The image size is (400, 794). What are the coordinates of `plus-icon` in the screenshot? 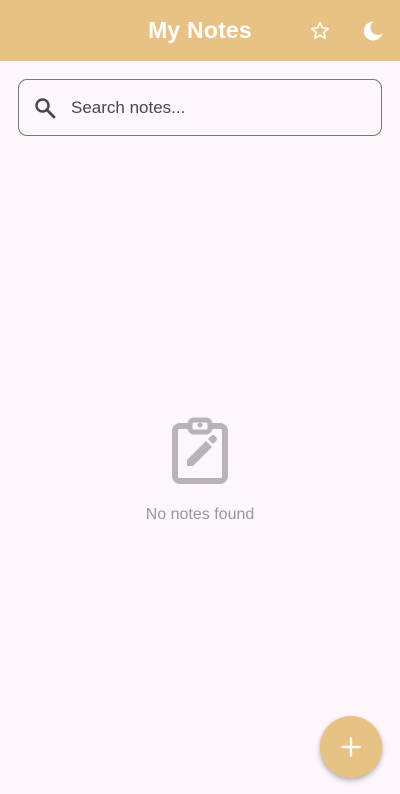 It's located at (351, 747).